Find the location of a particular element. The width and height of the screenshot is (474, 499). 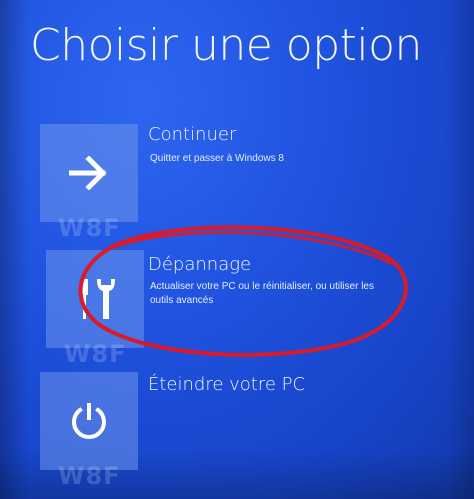

power-icon is located at coordinates (89, 421).